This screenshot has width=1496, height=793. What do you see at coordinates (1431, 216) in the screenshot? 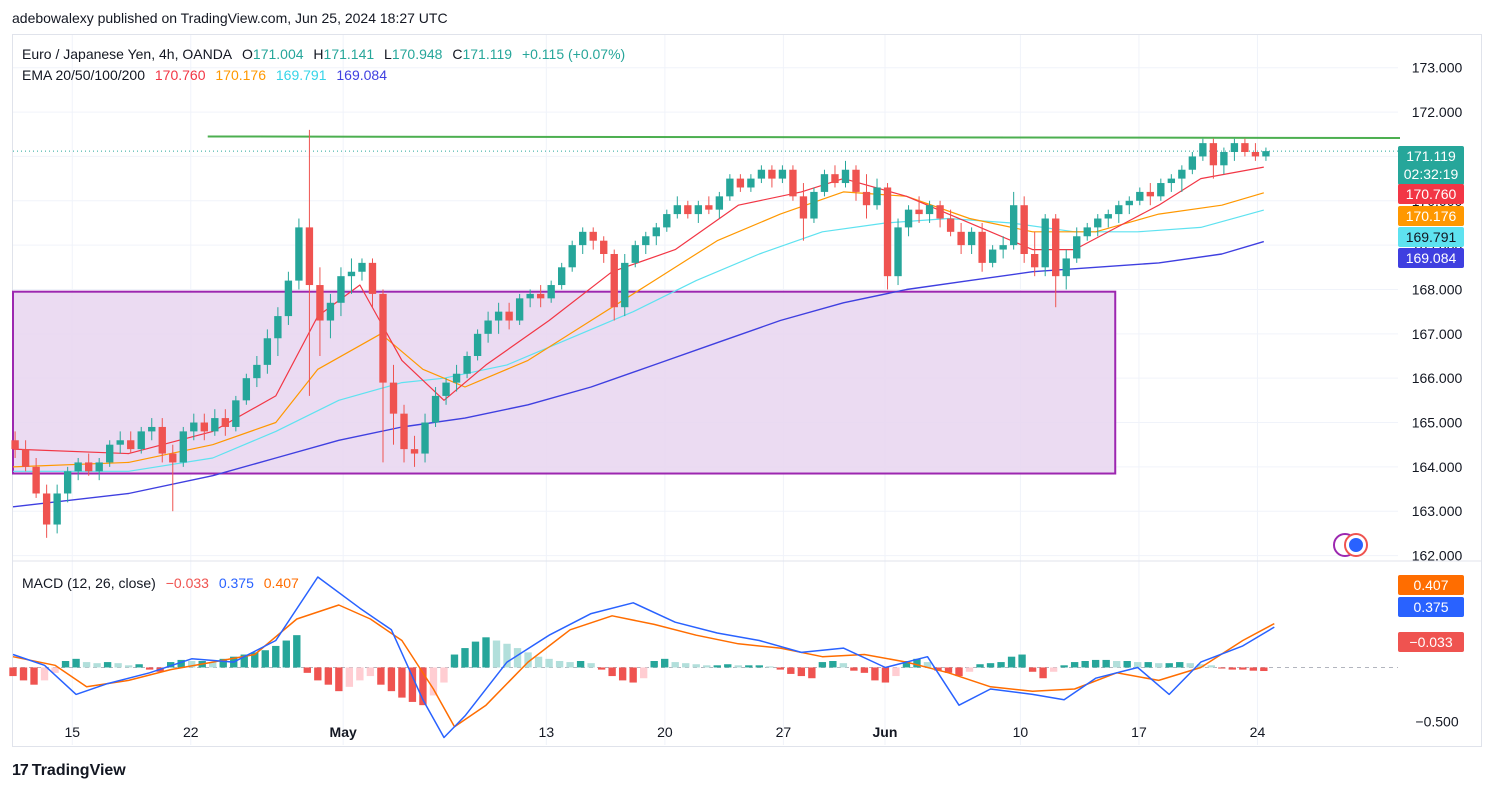
I see `ema50-tag: 170.176` at bounding box center [1431, 216].